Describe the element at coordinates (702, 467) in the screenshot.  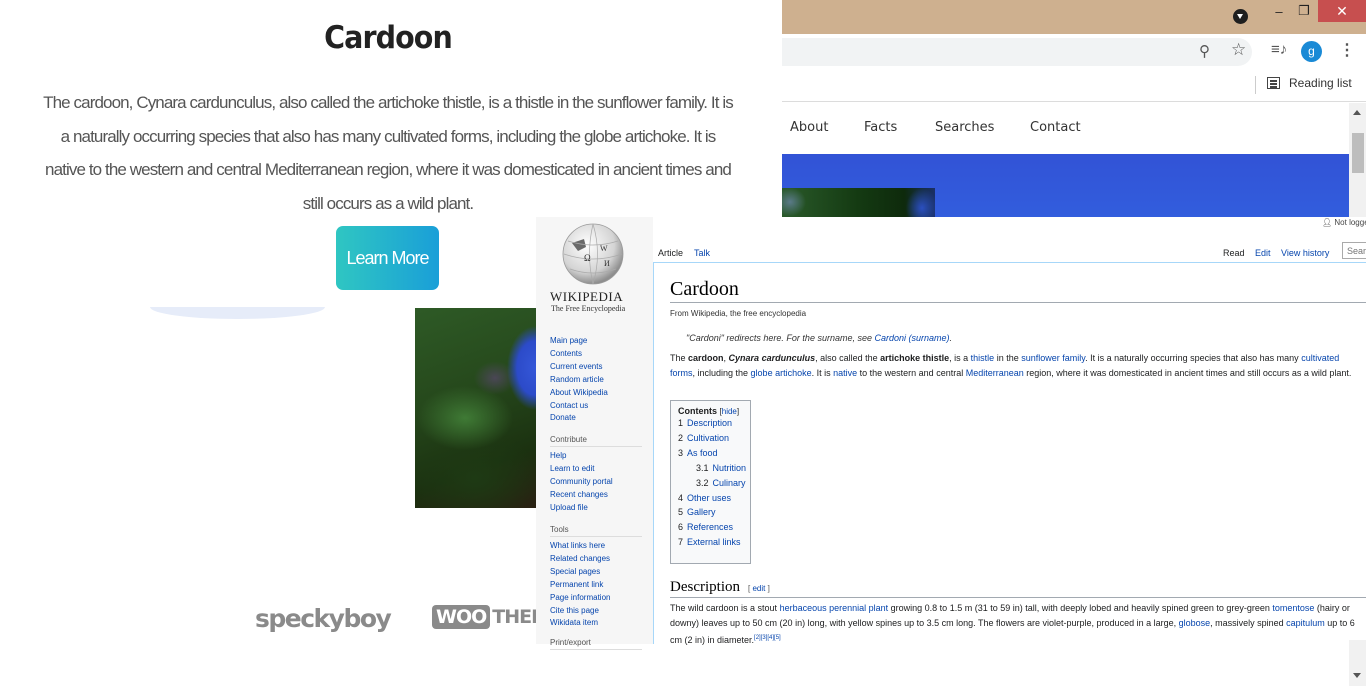
I see `toc-item-number: 3.1` at that location.